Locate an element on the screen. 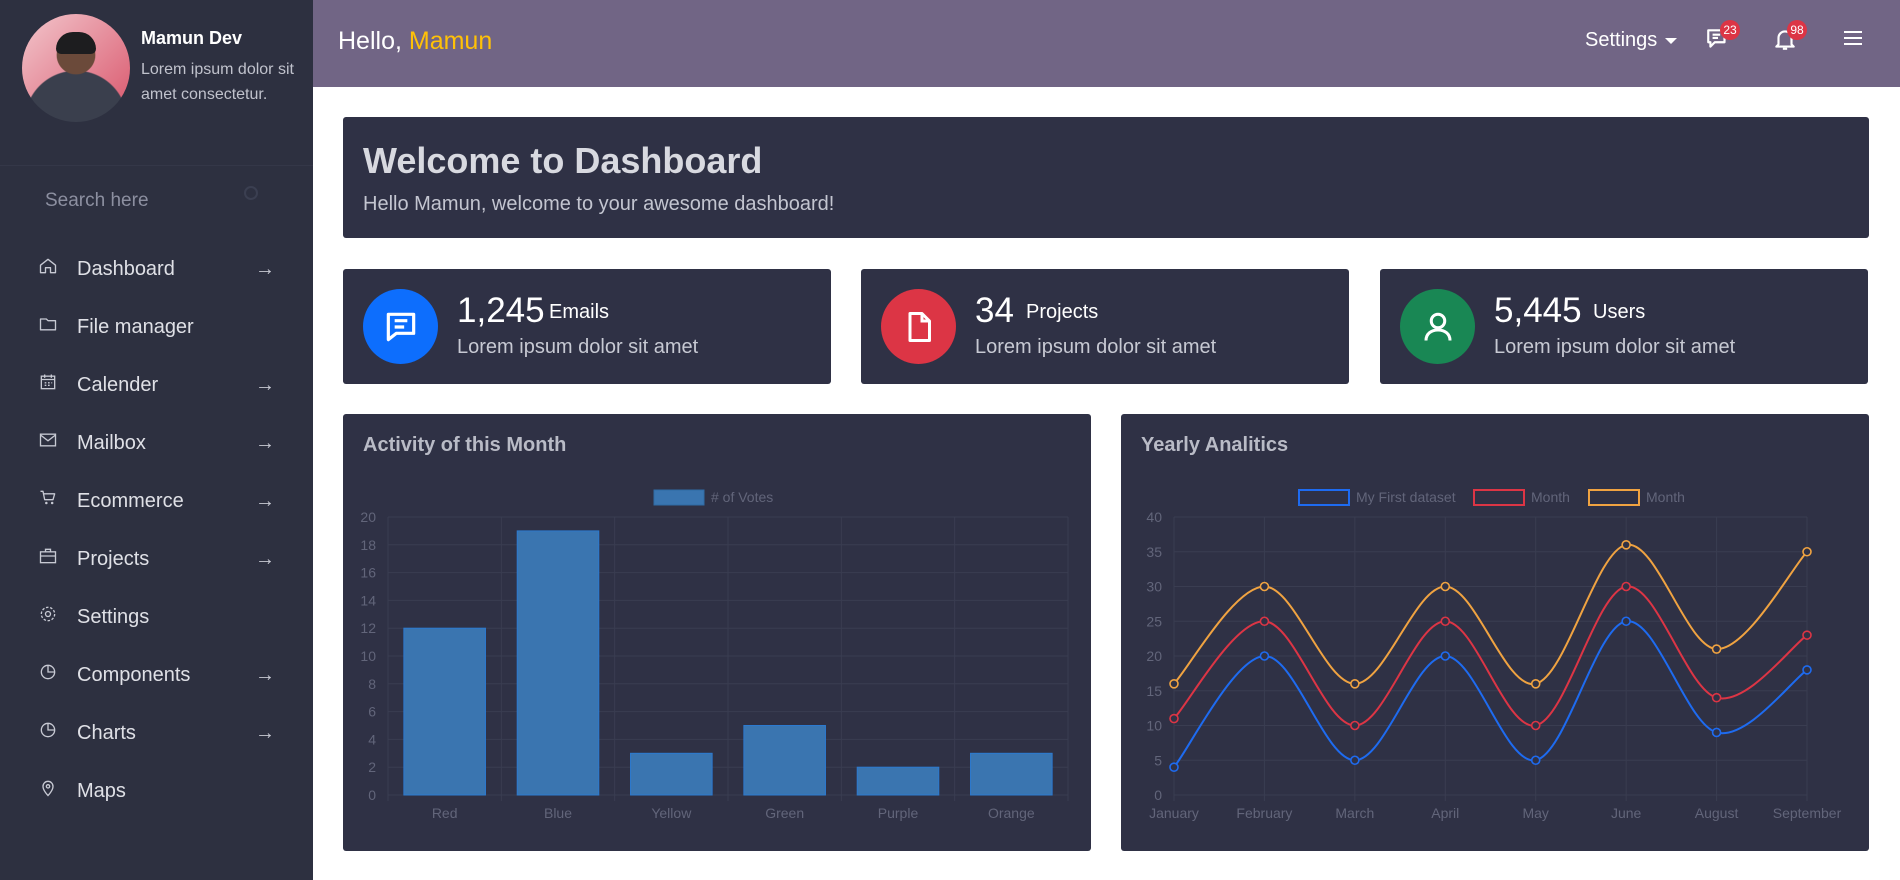 This screenshot has width=1900, height=880. x-tick-label: Green is located at coordinates (784, 813).